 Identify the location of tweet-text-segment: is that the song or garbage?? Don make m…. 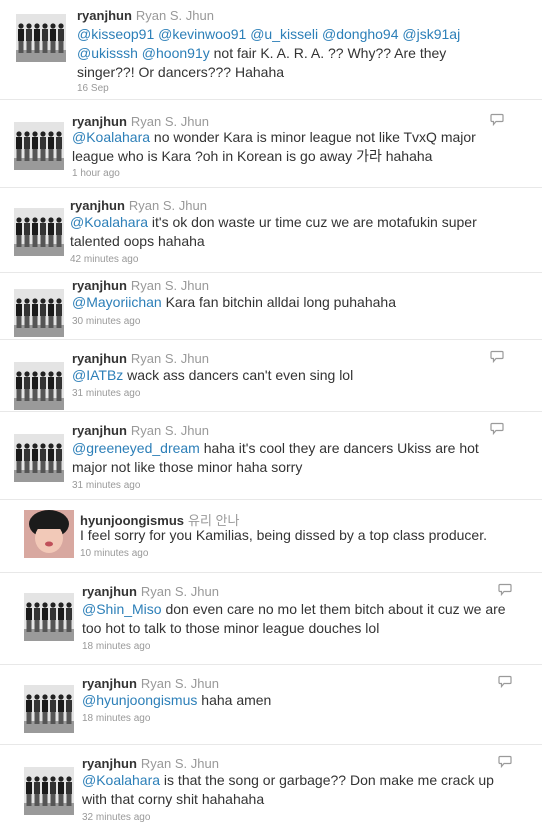
(327, 780).